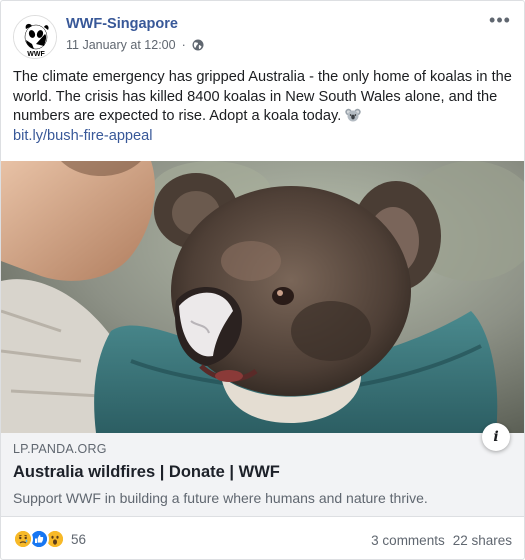  Describe the element at coordinates (122, 24) in the screenshot. I see `page-name-link: WWF-Singapore` at that location.